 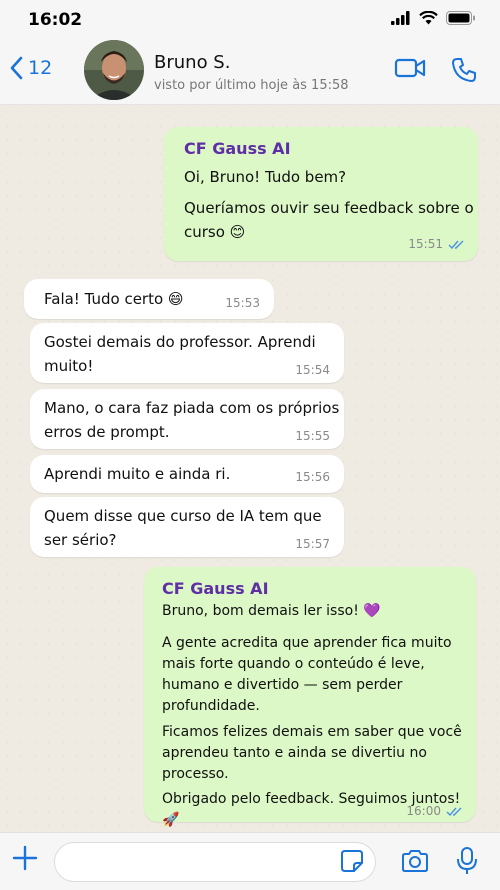 I want to click on message-text: profundidade., so click(x=211, y=706).